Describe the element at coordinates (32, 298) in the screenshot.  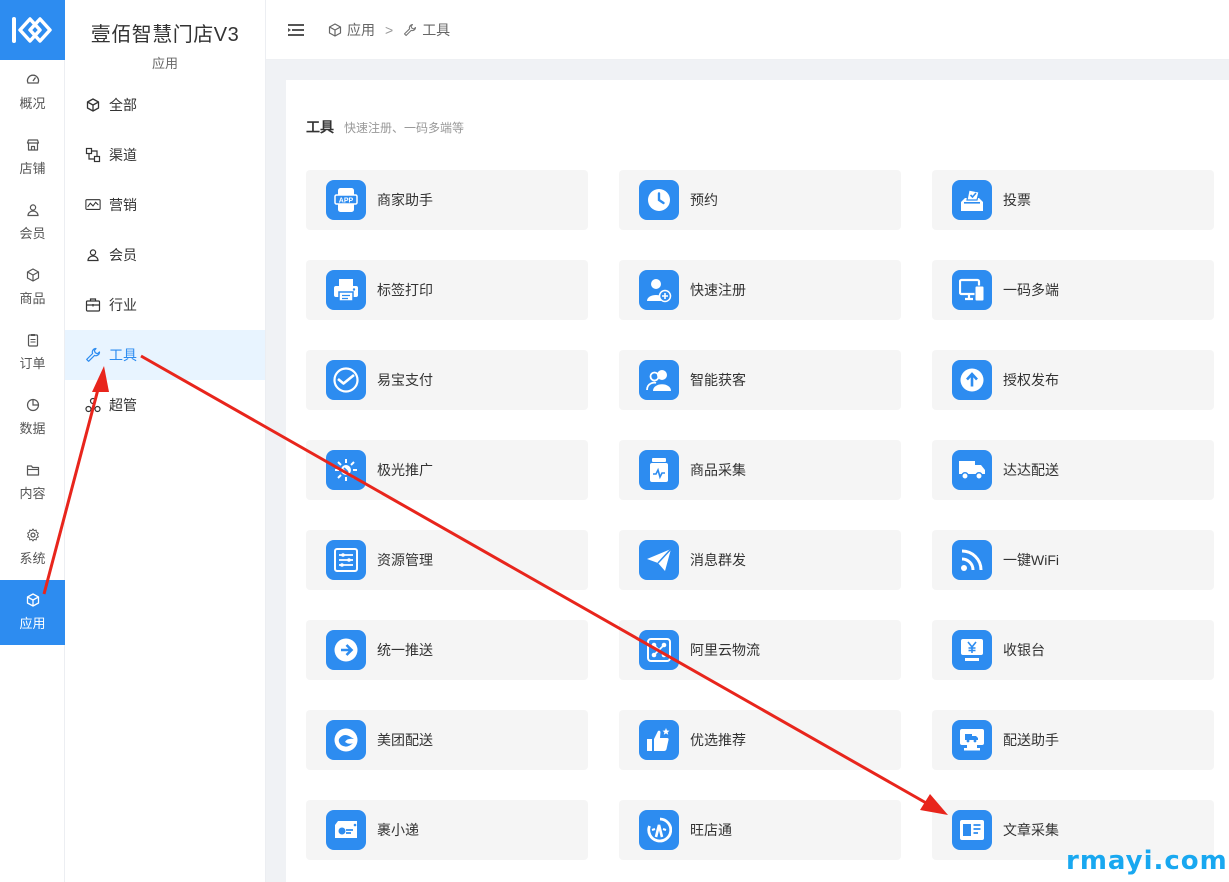
I see `rail-item-label: 商品` at that location.